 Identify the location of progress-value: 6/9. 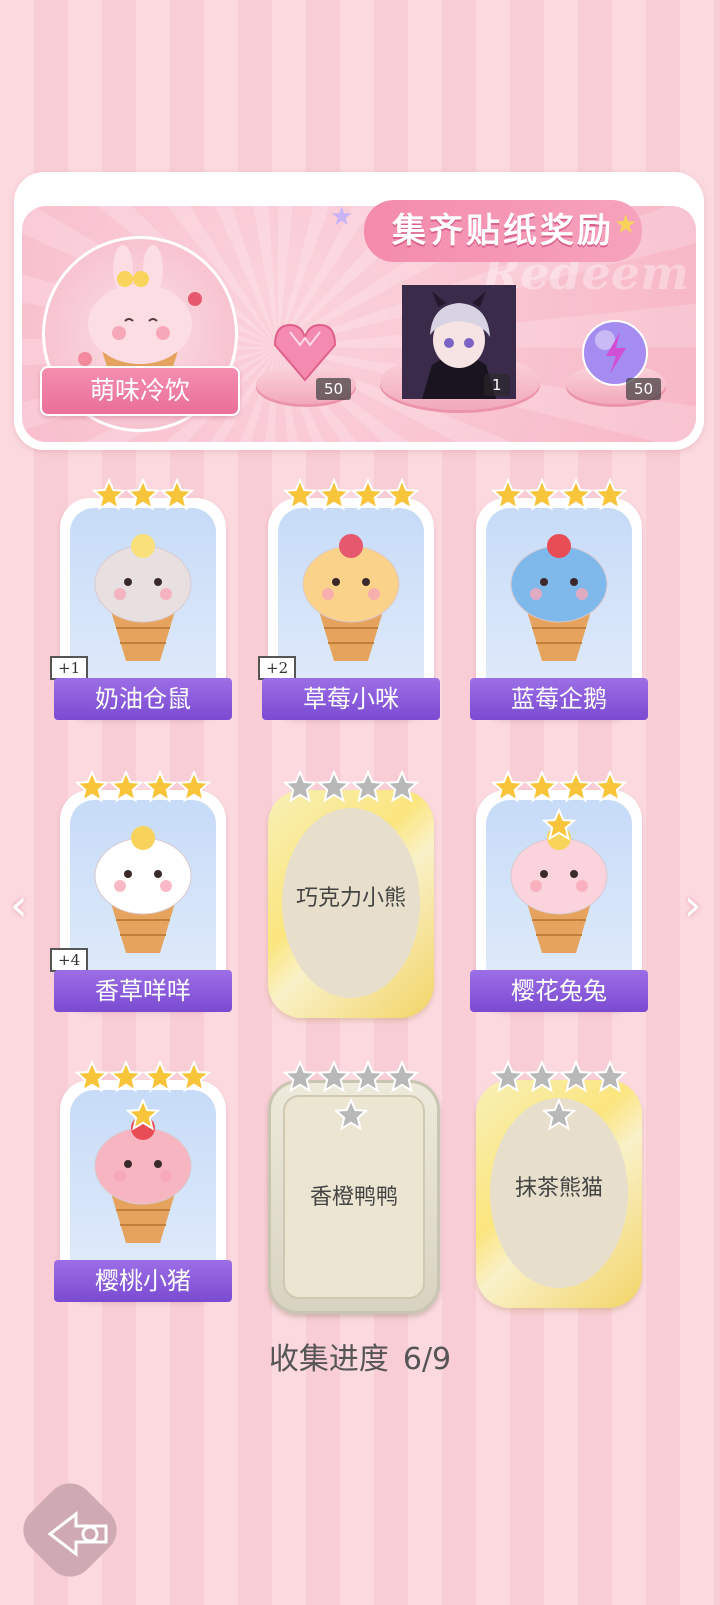
(427, 1359).